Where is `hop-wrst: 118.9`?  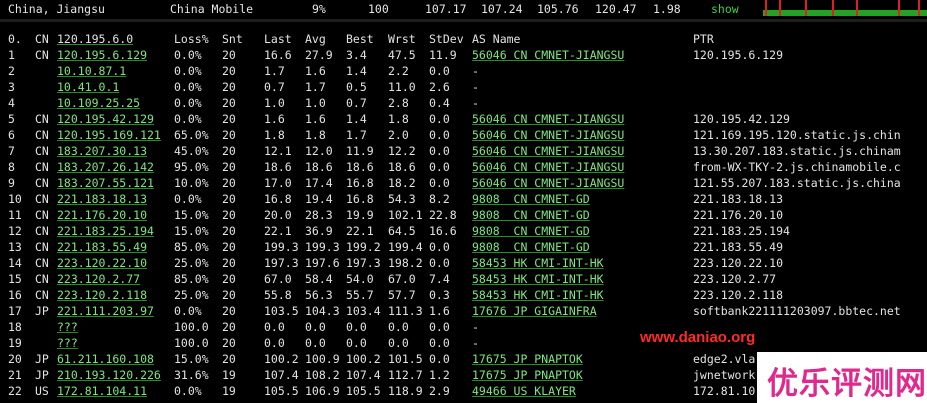
hop-wrst: 118.9 is located at coordinates (405, 391).